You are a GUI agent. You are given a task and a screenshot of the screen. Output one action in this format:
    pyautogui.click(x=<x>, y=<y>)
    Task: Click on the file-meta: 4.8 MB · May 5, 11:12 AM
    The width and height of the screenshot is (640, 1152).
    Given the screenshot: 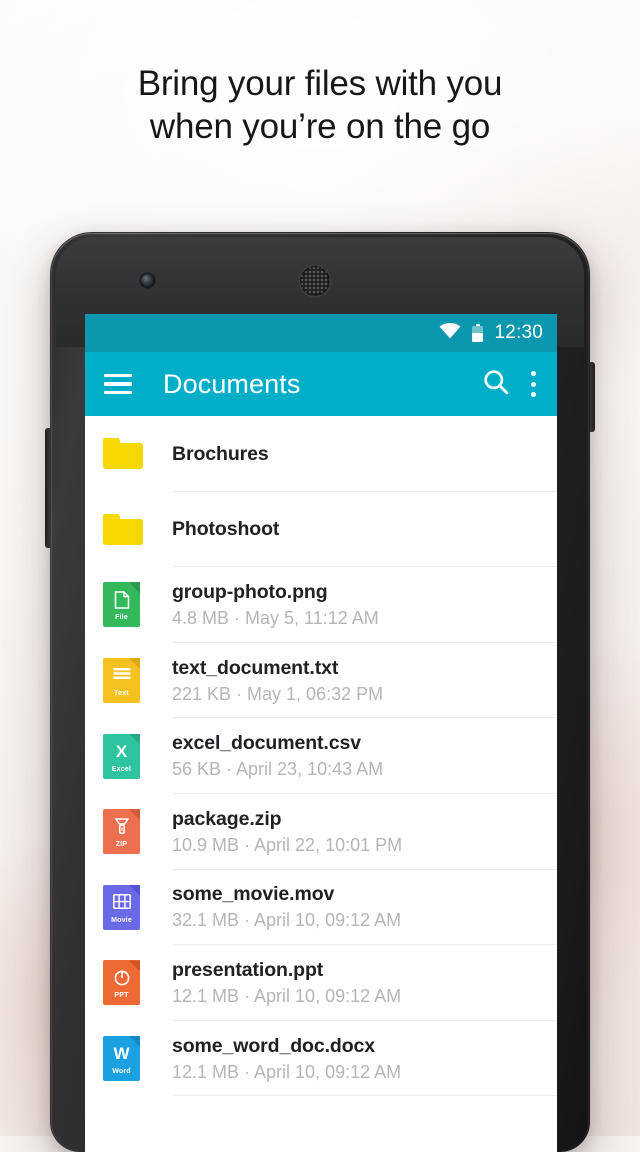 What is the action you would take?
    pyautogui.click(x=275, y=617)
    